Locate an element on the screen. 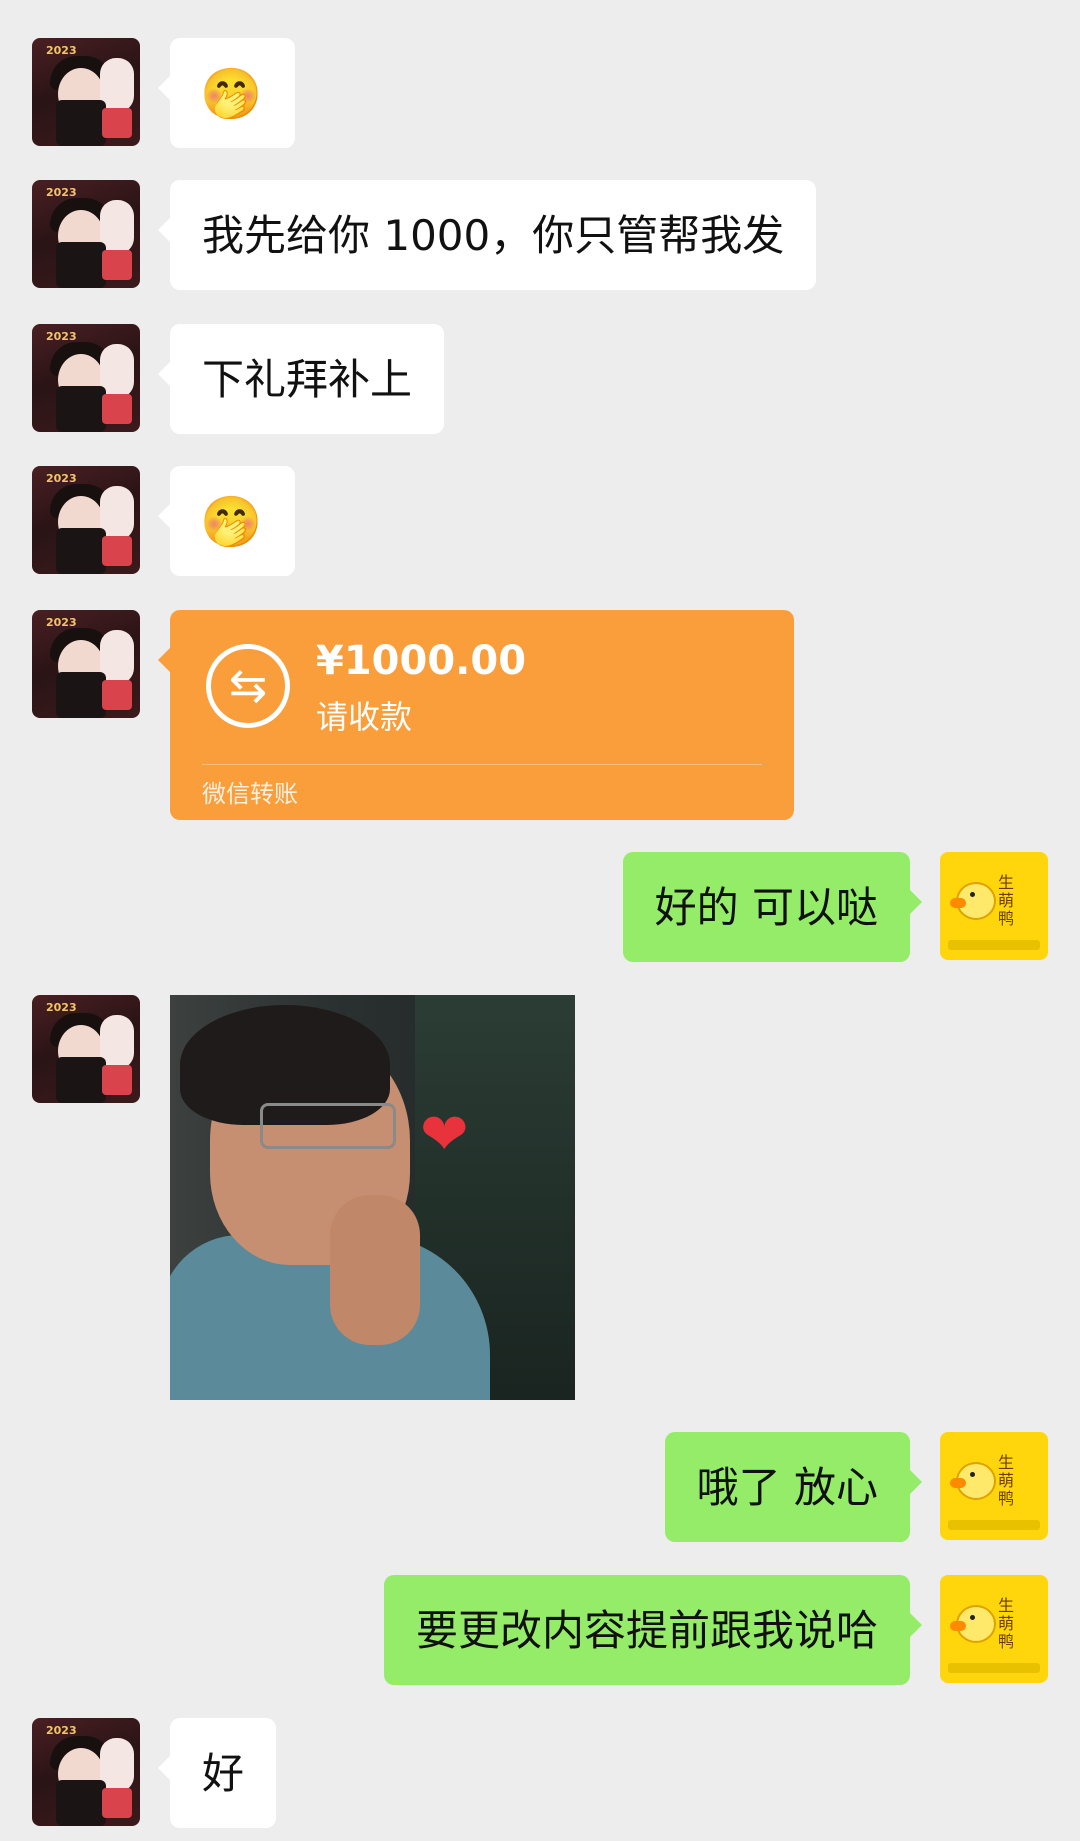 This screenshot has height=1841, width=1080. divider is located at coordinates (482, 764).